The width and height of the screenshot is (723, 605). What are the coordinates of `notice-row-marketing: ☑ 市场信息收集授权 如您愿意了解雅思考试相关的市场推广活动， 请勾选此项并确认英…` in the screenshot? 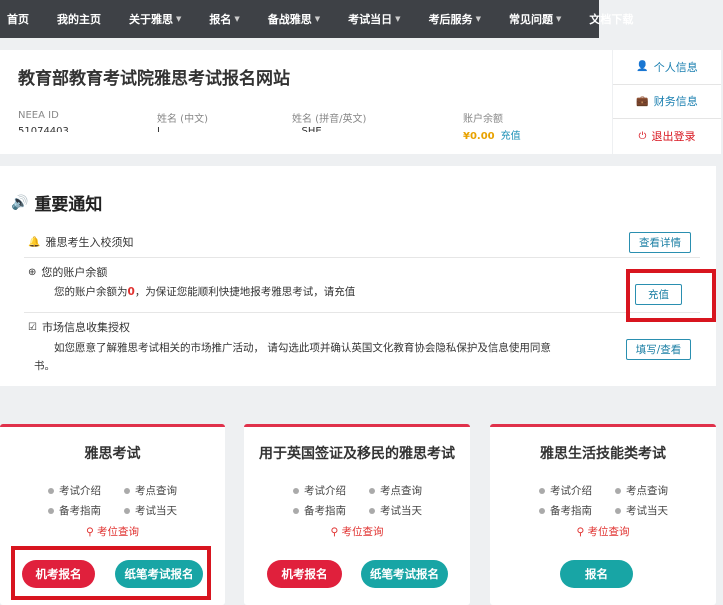 It's located at (362, 344).